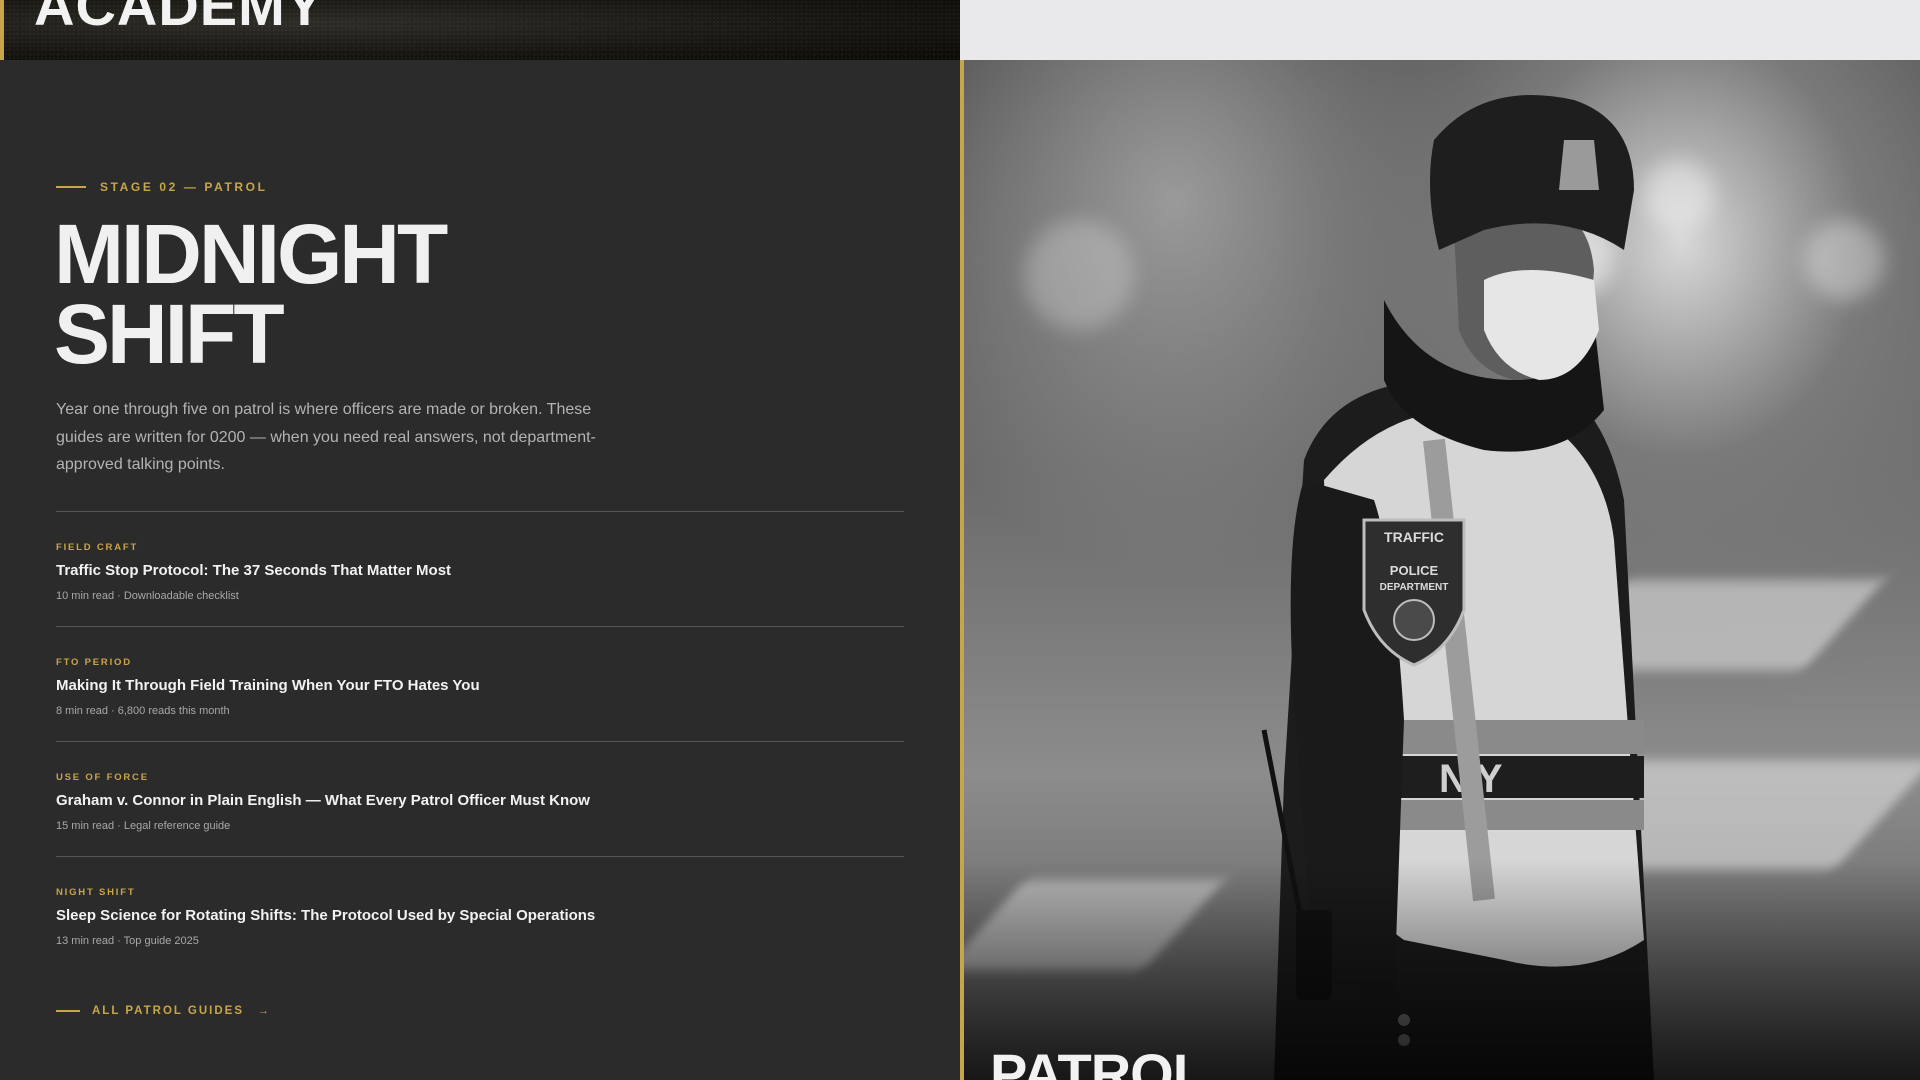  I want to click on section-title-line2: SHIFT, so click(169, 334).